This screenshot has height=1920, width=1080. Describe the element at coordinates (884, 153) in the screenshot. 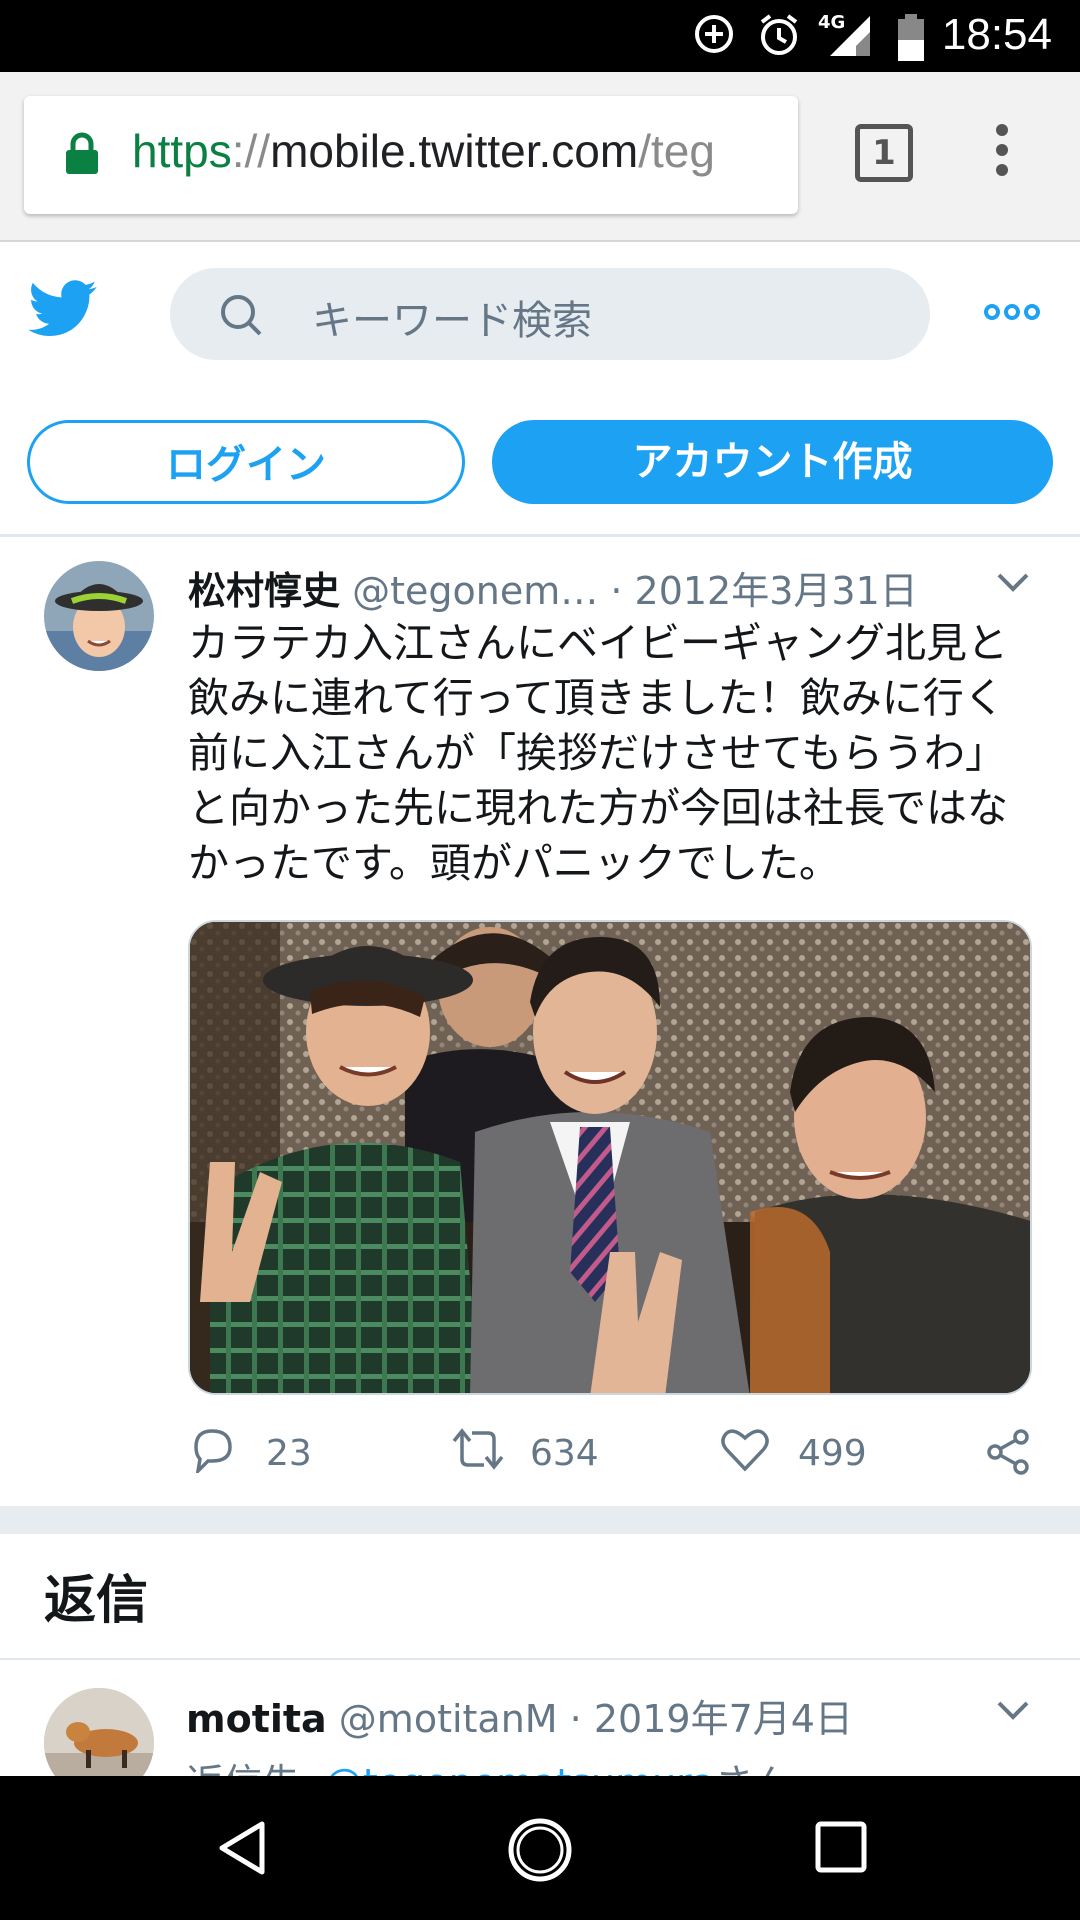

I see `tab-switcher-button: 1` at that location.